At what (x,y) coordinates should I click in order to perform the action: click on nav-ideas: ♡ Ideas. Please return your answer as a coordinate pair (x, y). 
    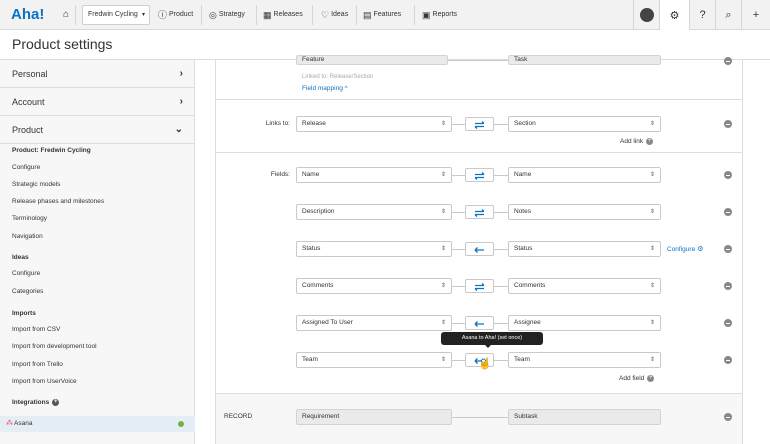
    Looking at the image, I should click on (339, 15).